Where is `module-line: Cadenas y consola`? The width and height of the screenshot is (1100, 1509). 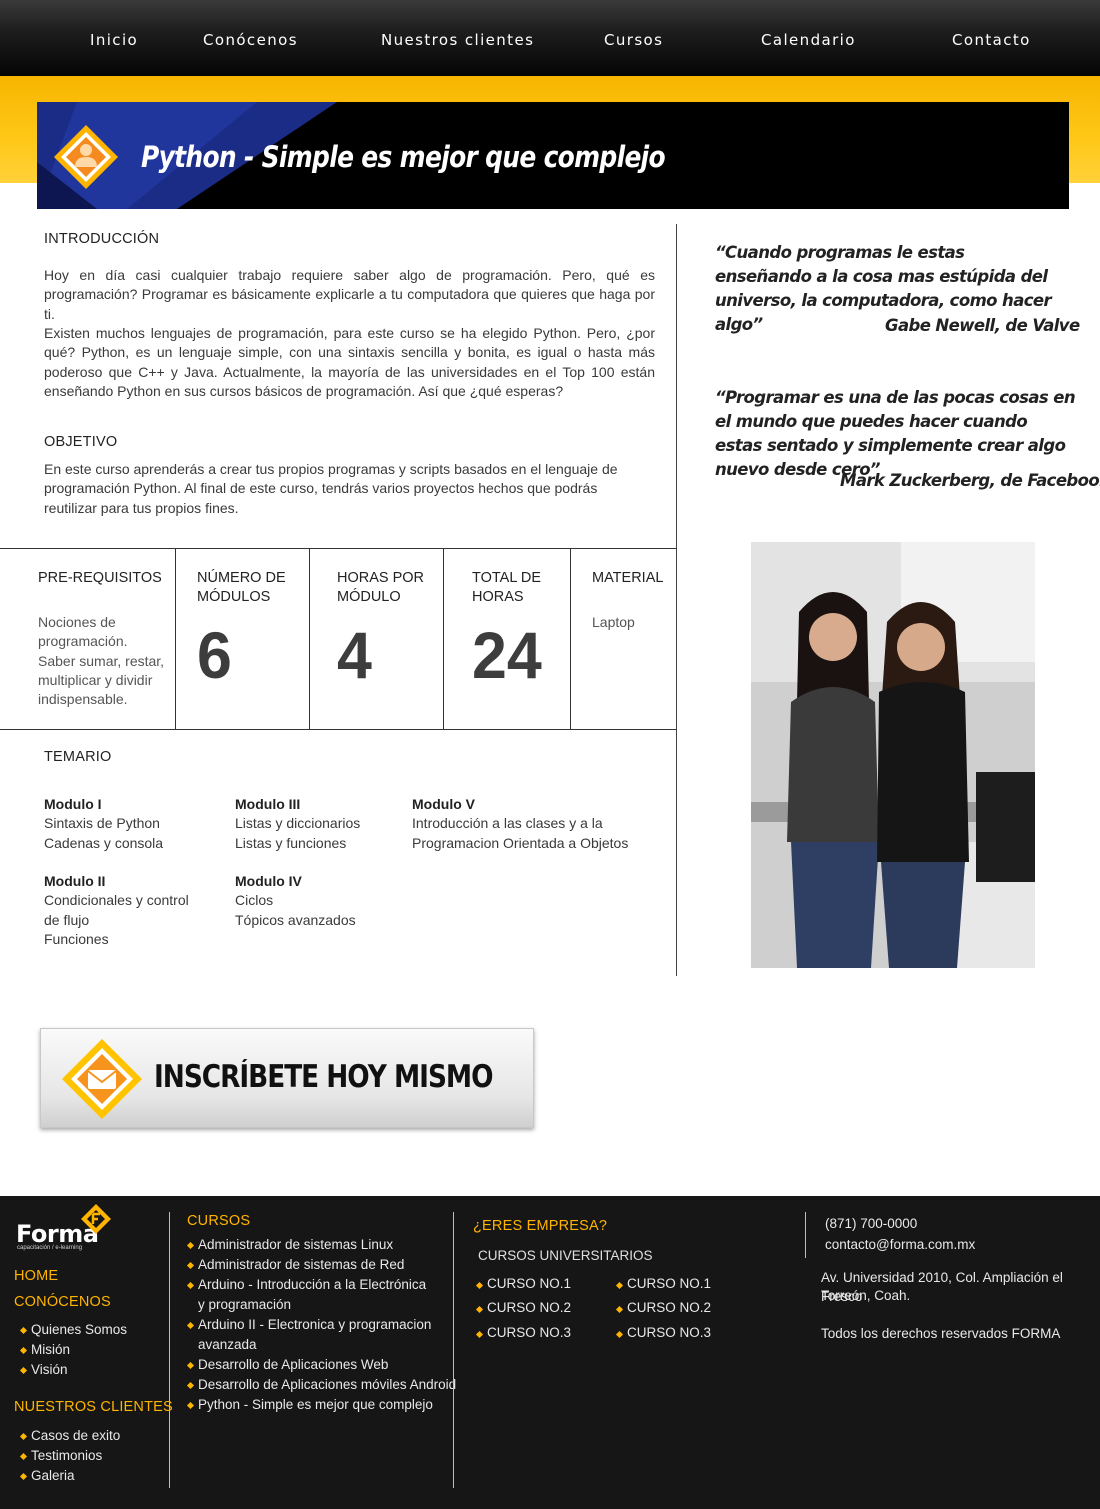
module-line: Cadenas y consola is located at coordinates (104, 842).